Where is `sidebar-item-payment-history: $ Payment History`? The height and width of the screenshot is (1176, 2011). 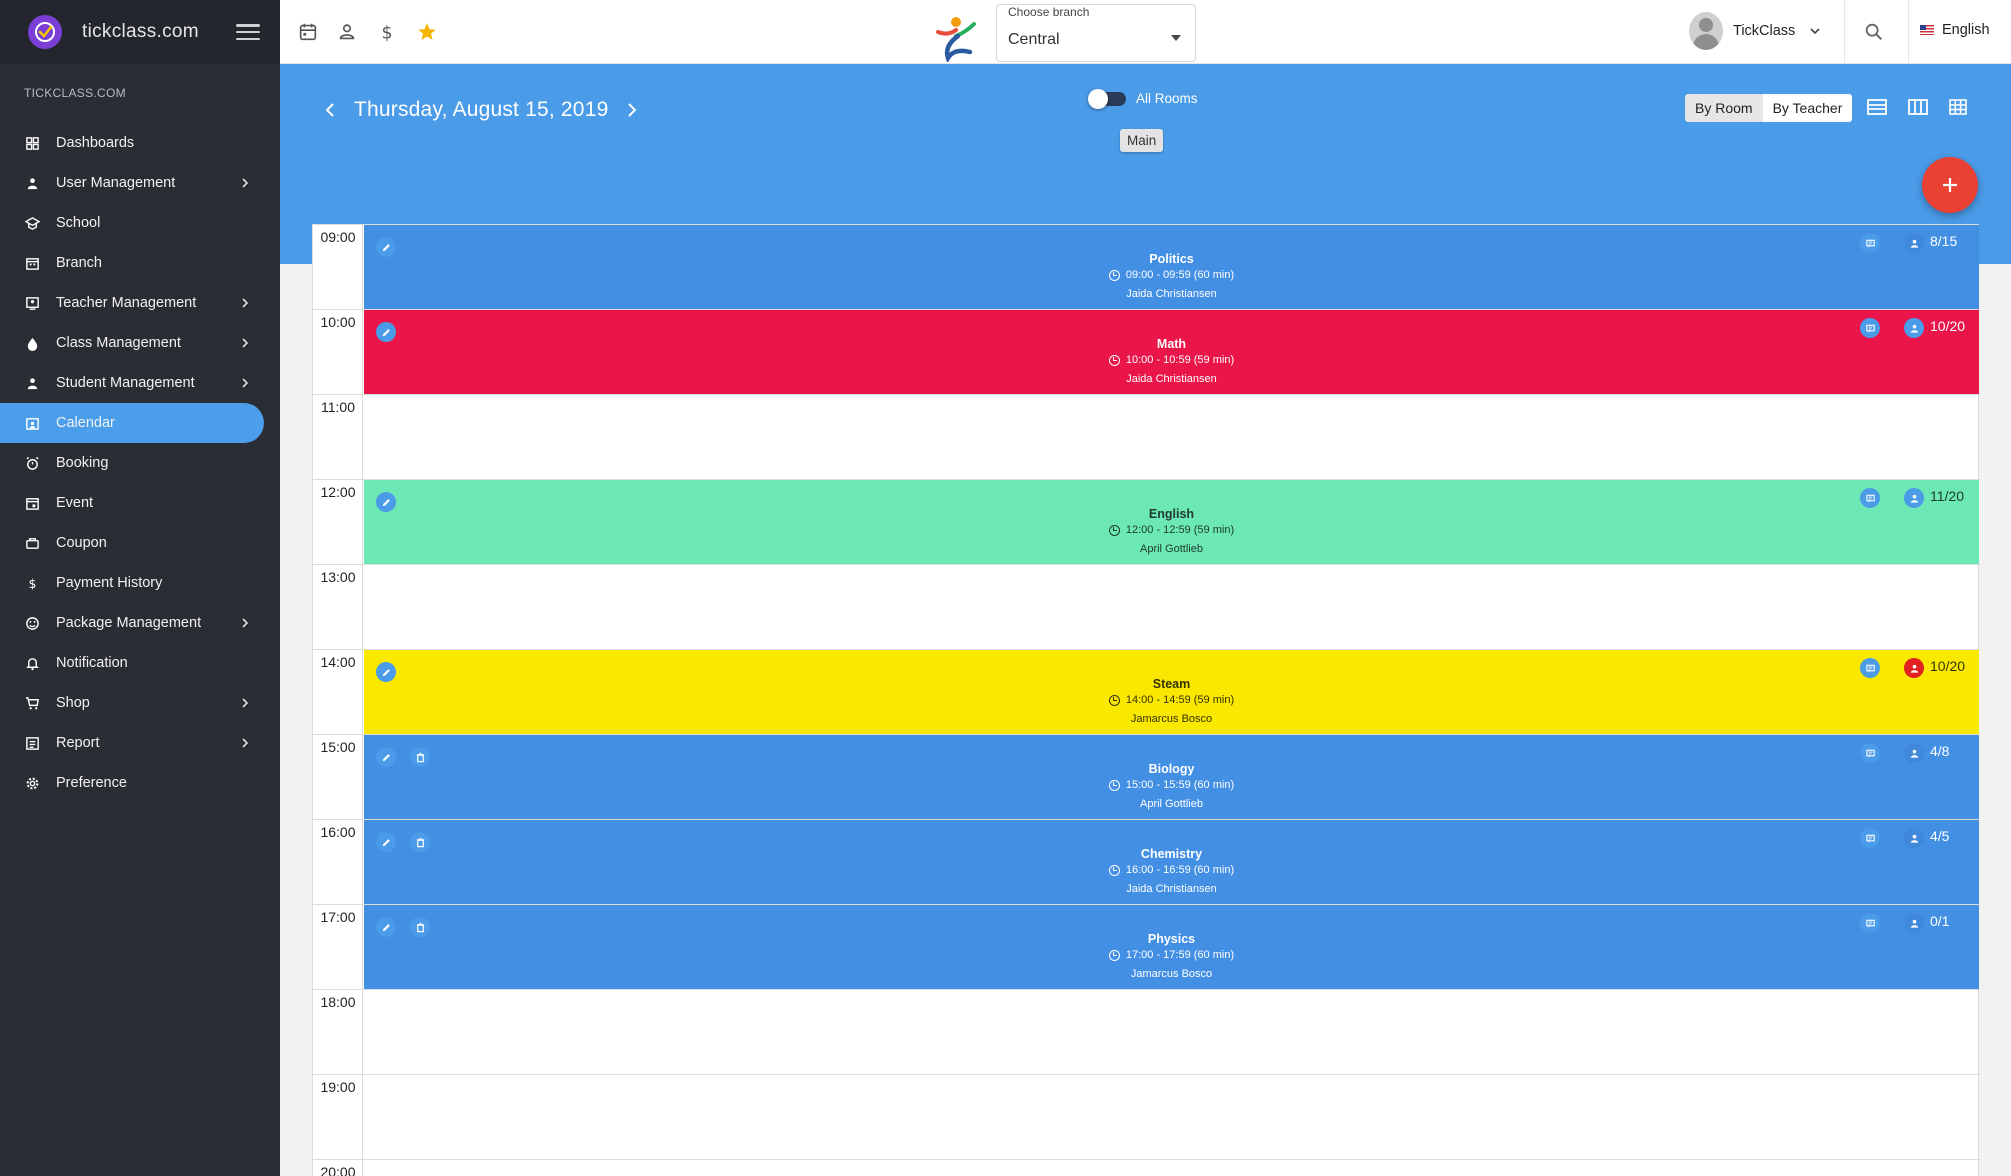
sidebar-item-payment-history: $ Payment History is located at coordinates (140, 583).